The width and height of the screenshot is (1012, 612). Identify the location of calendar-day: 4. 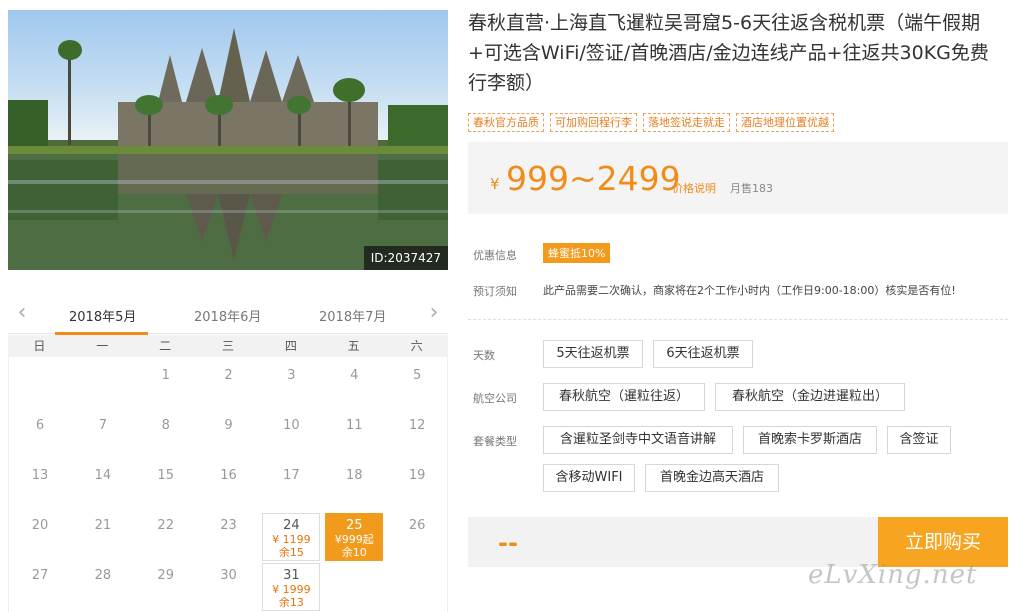
(354, 382).